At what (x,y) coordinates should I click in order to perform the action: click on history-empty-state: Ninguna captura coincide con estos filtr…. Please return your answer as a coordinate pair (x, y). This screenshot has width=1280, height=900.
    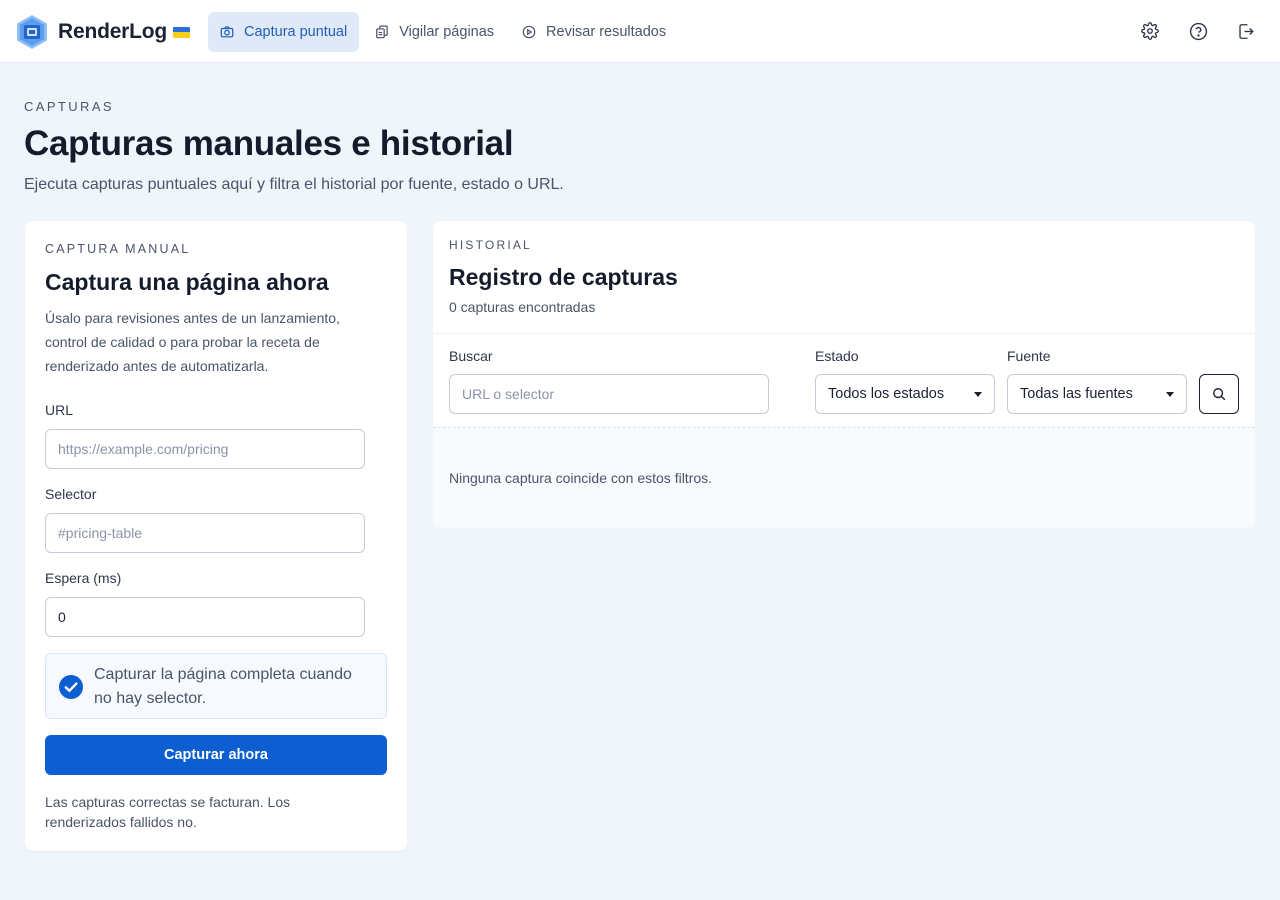
    Looking at the image, I should click on (844, 477).